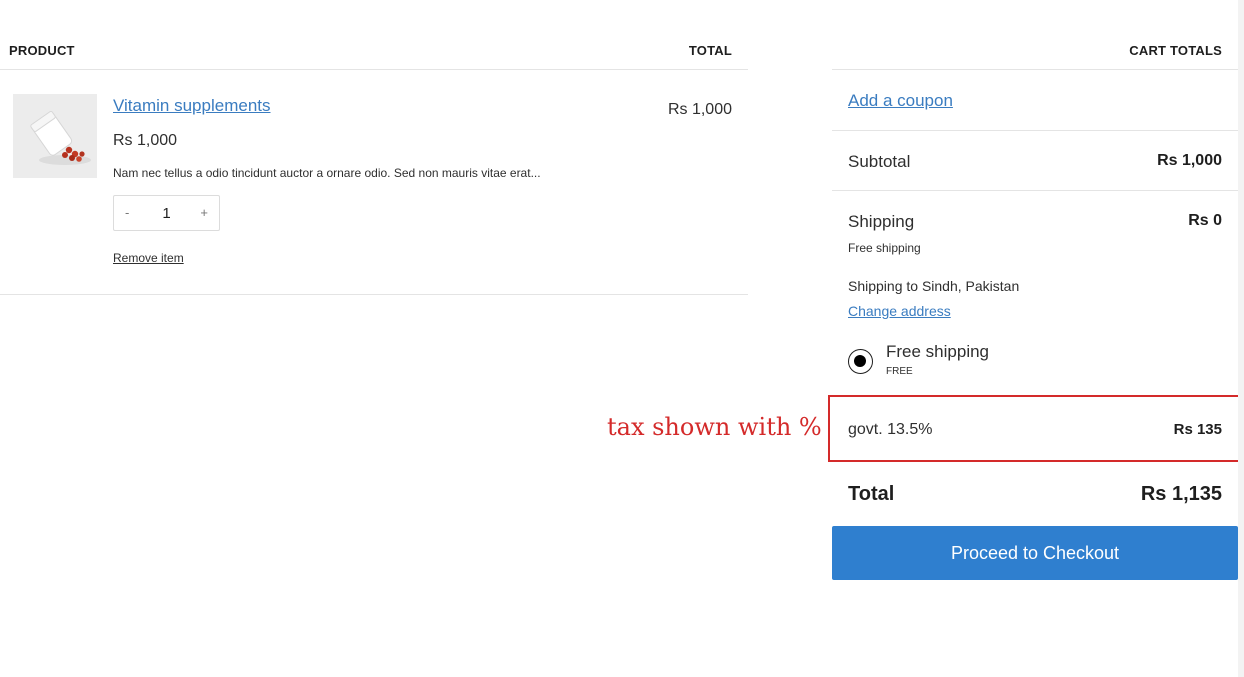 This screenshot has width=1244, height=677. What do you see at coordinates (1035, 161) in the screenshot?
I see `subtotal-row: Subtotal Rs 1,000` at bounding box center [1035, 161].